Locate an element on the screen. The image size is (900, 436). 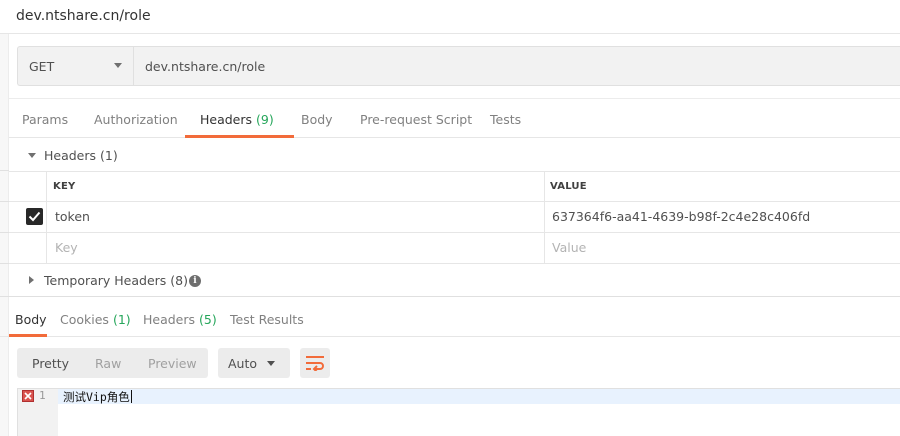
tab-count: (9) is located at coordinates (265, 119).